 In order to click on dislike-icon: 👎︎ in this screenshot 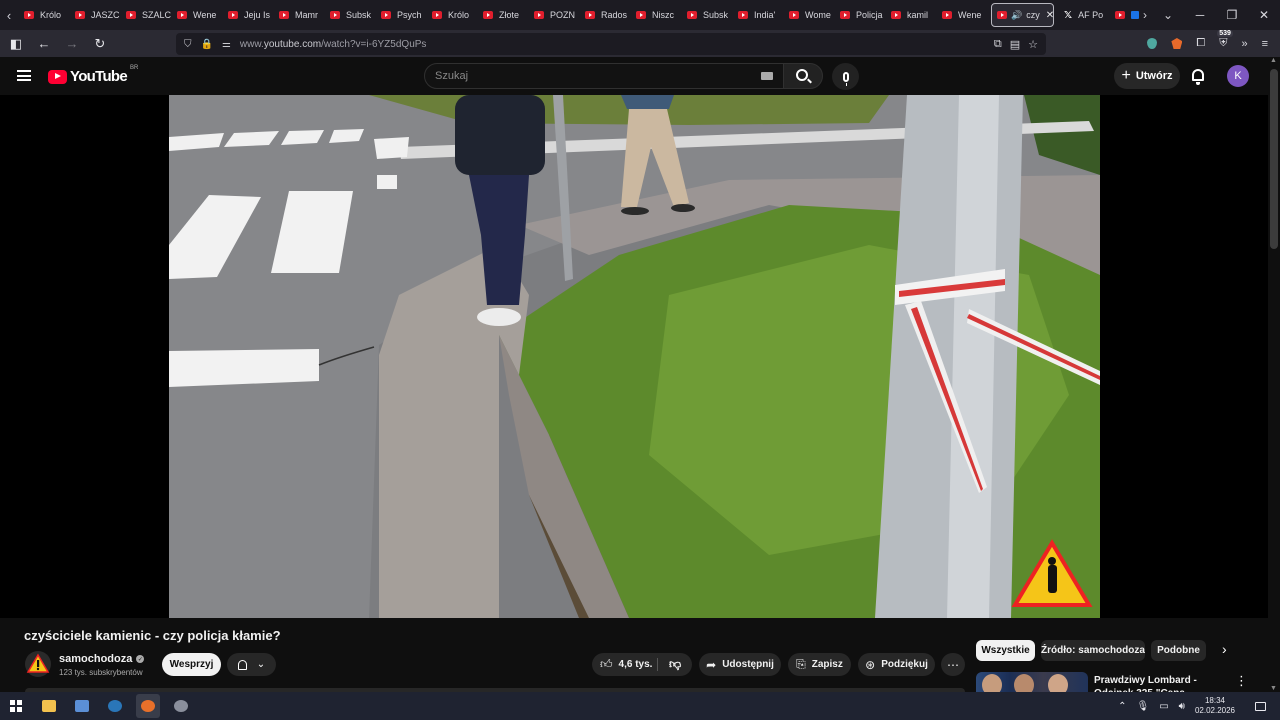, I will do `click(675, 664)`.